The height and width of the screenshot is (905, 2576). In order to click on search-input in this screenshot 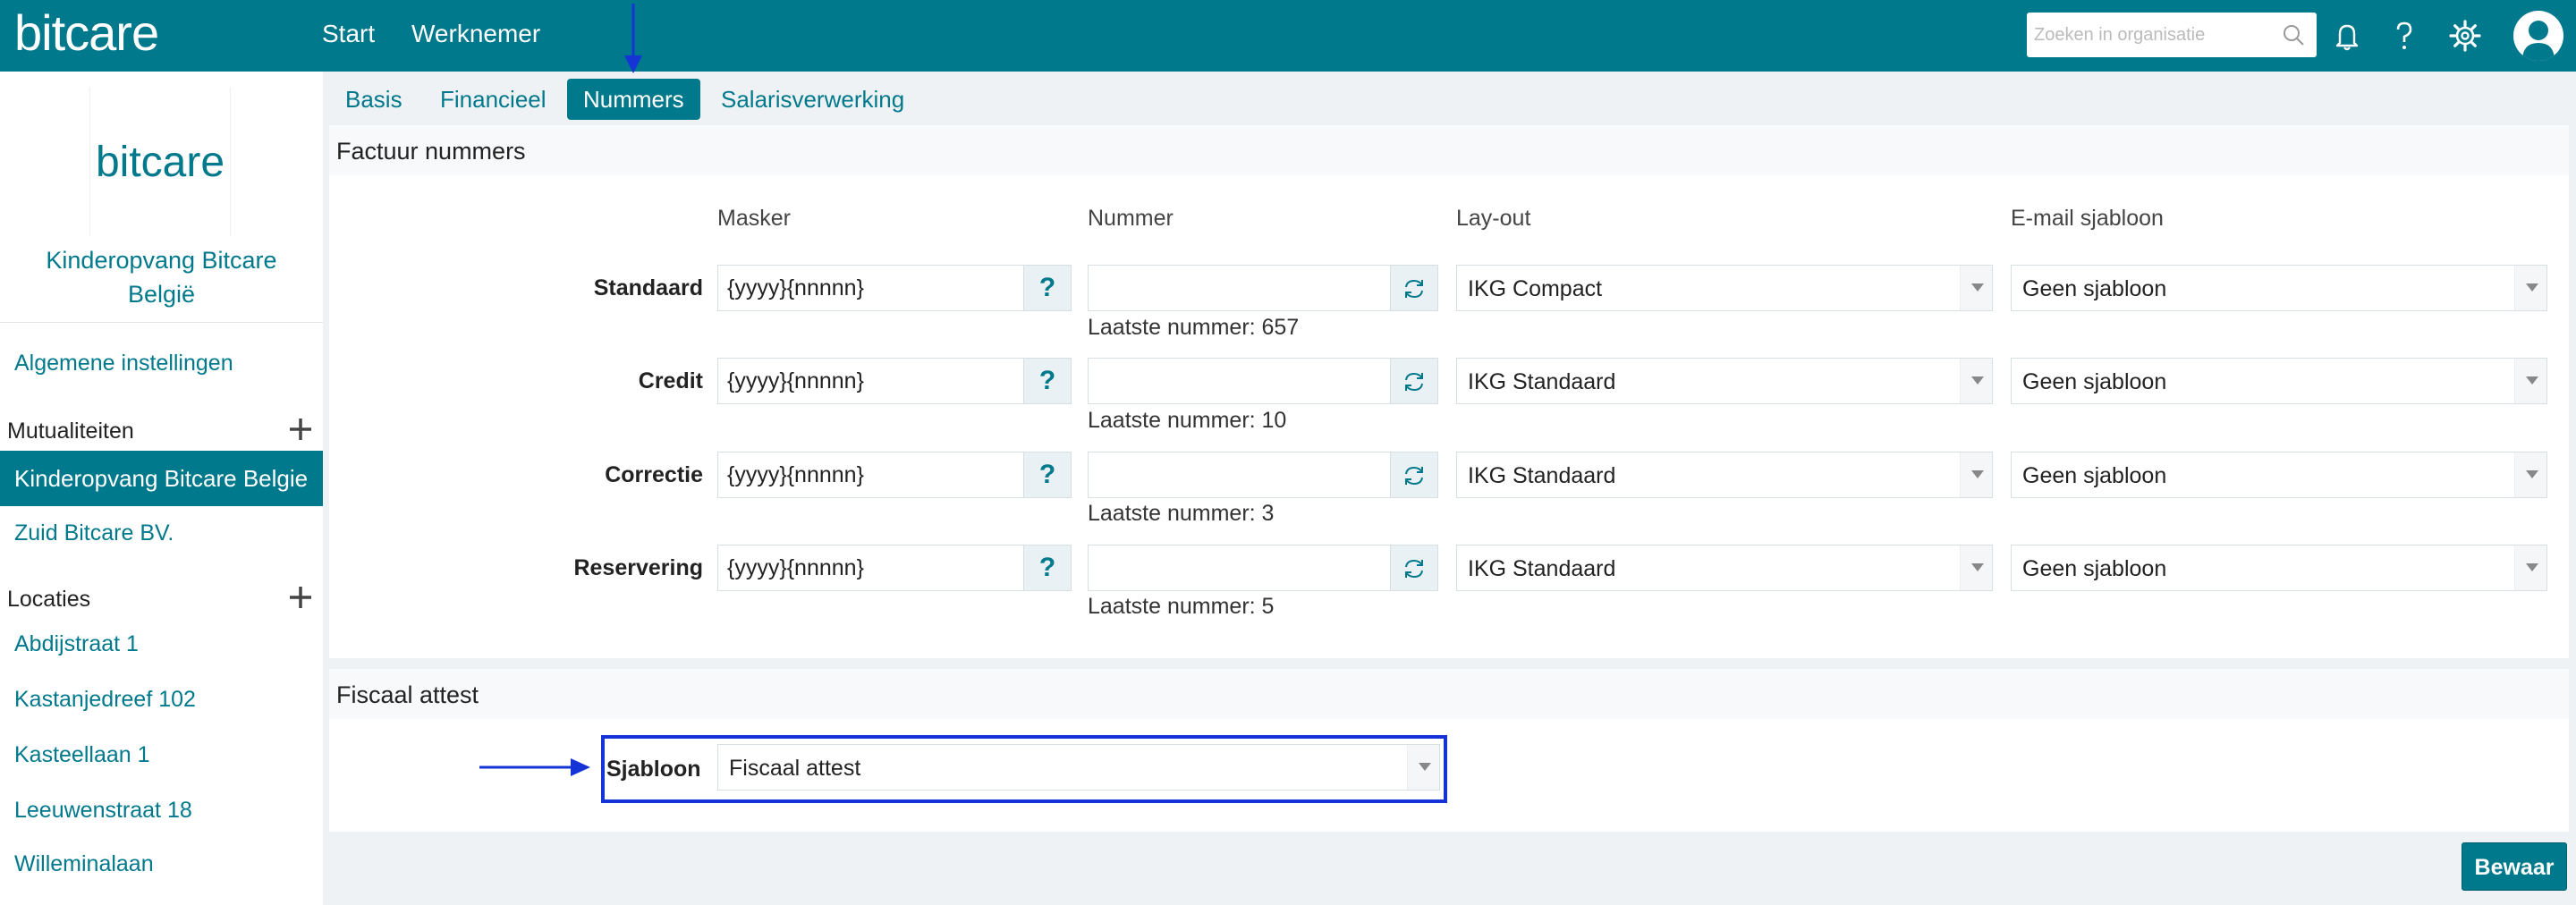, I will do `click(2150, 35)`.